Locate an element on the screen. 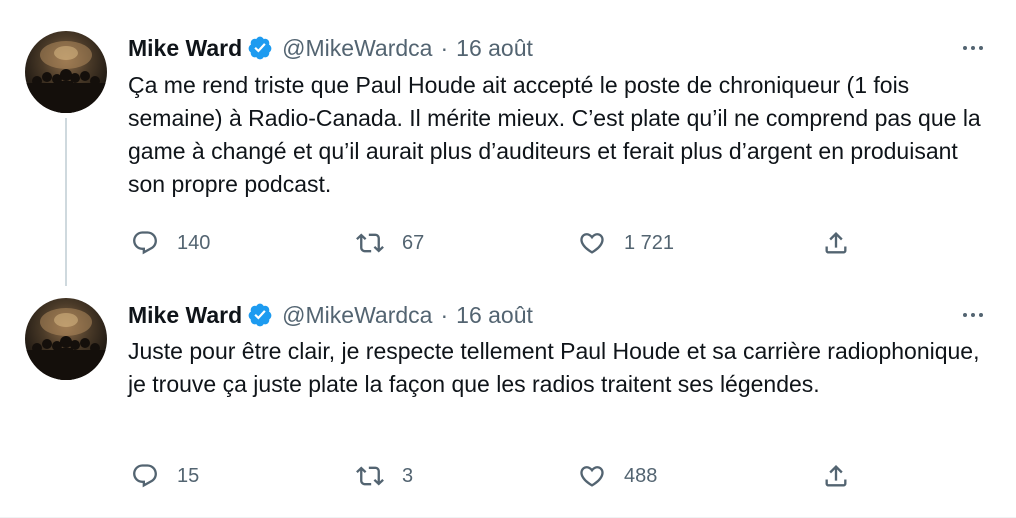 This screenshot has width=1016, height=518. like-button: 1 721 is located at coordinates (626, 243).